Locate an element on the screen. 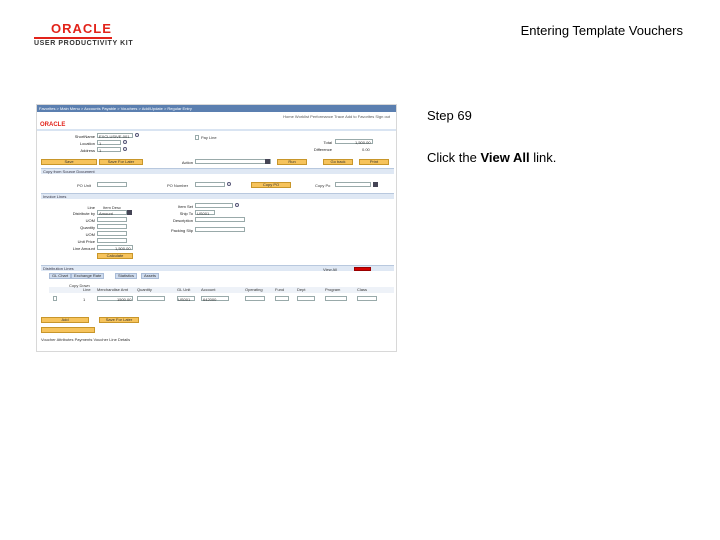  copy-from-label: Copy Po is located at coordinates (323, 185).